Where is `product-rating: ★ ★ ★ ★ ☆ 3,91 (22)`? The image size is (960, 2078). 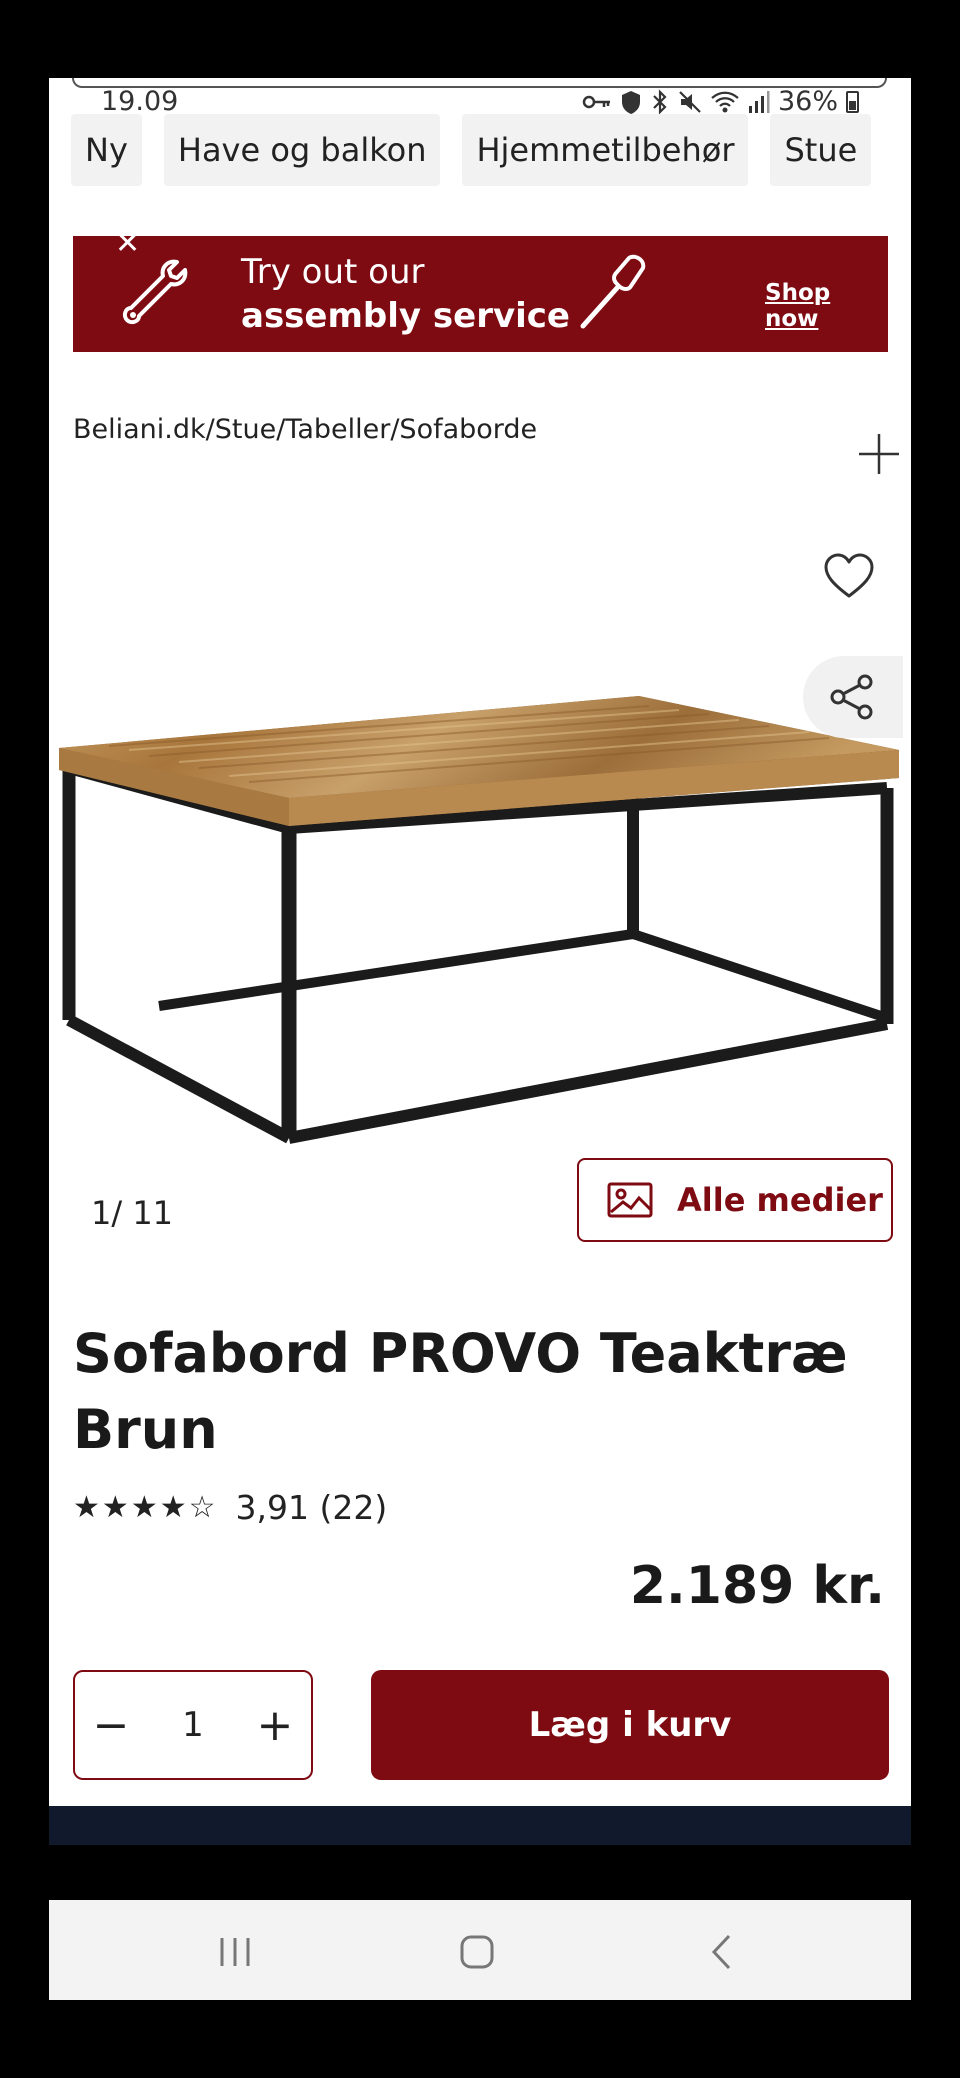
product-rating: ★ ★ ★ ★ ☆ 3,91 (22) is located at coordinates (230, 1507).